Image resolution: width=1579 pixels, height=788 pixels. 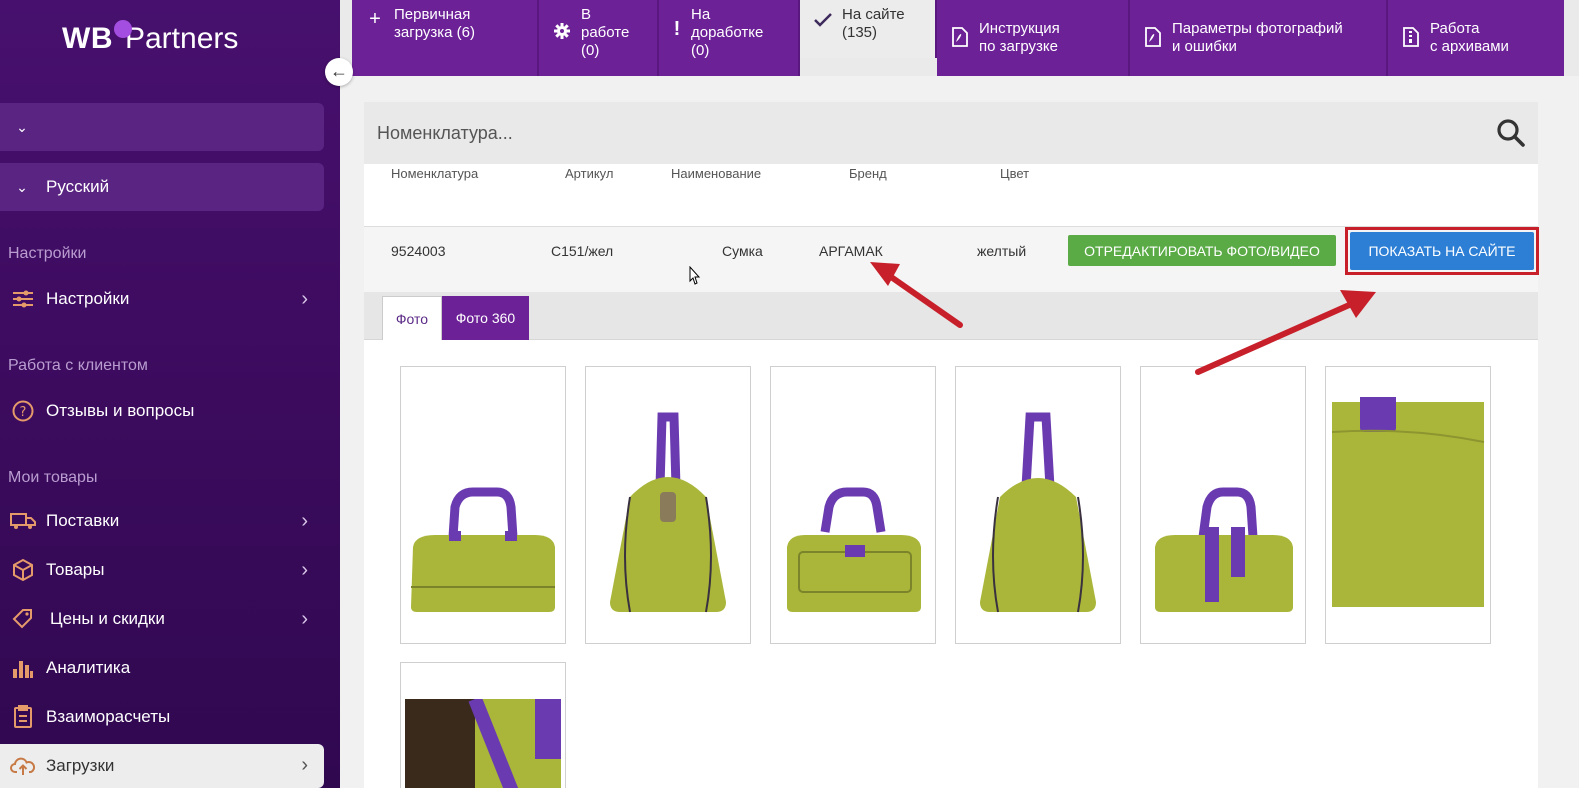 I want to click on column-header: Бренд, so click(x=868, y=173).